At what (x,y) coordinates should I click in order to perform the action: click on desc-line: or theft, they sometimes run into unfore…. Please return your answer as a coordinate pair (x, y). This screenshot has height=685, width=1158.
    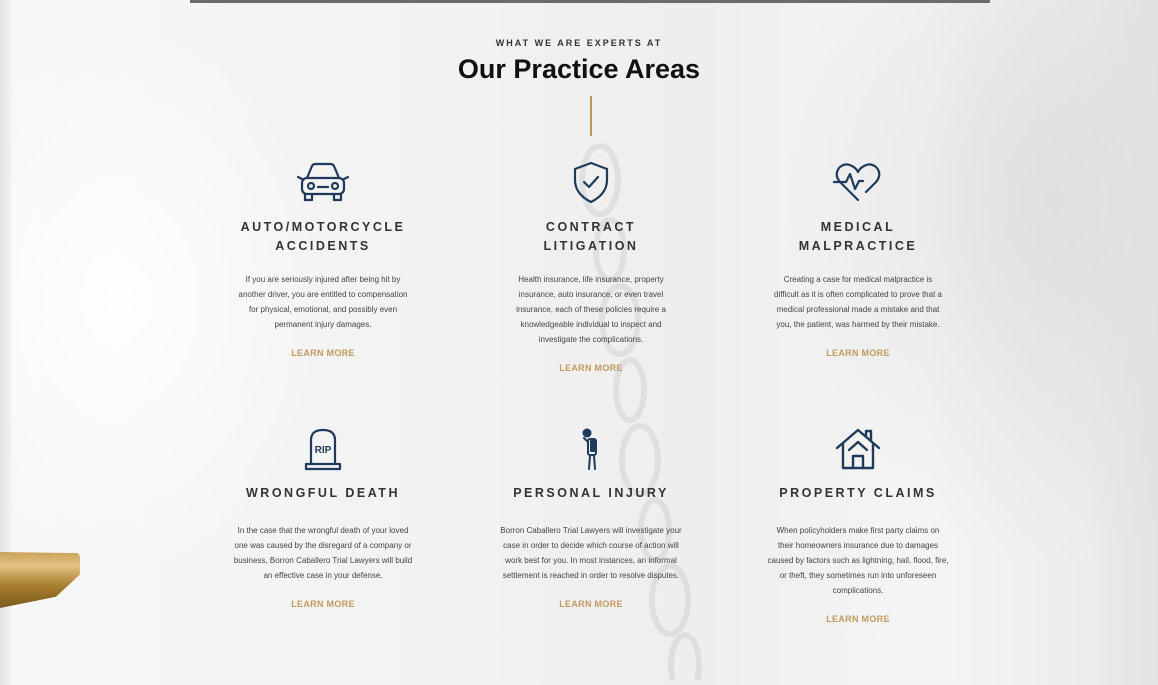
    Looking at the image, I should click on (858, 575).